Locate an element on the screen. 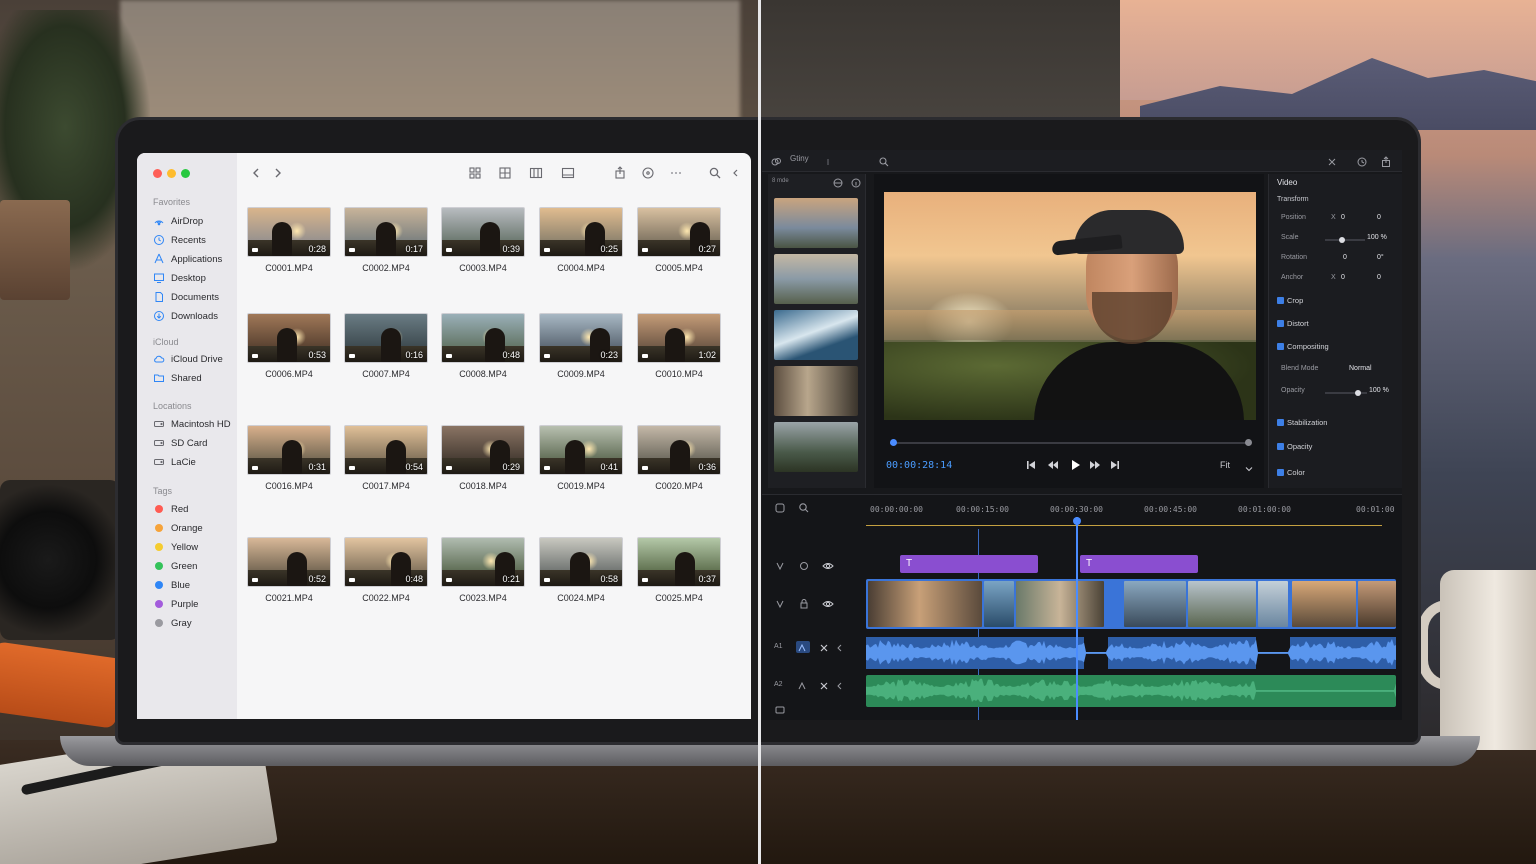 The height and width of the screenshot is (864, 1536). playhead is located at coordinates (1077, 618).